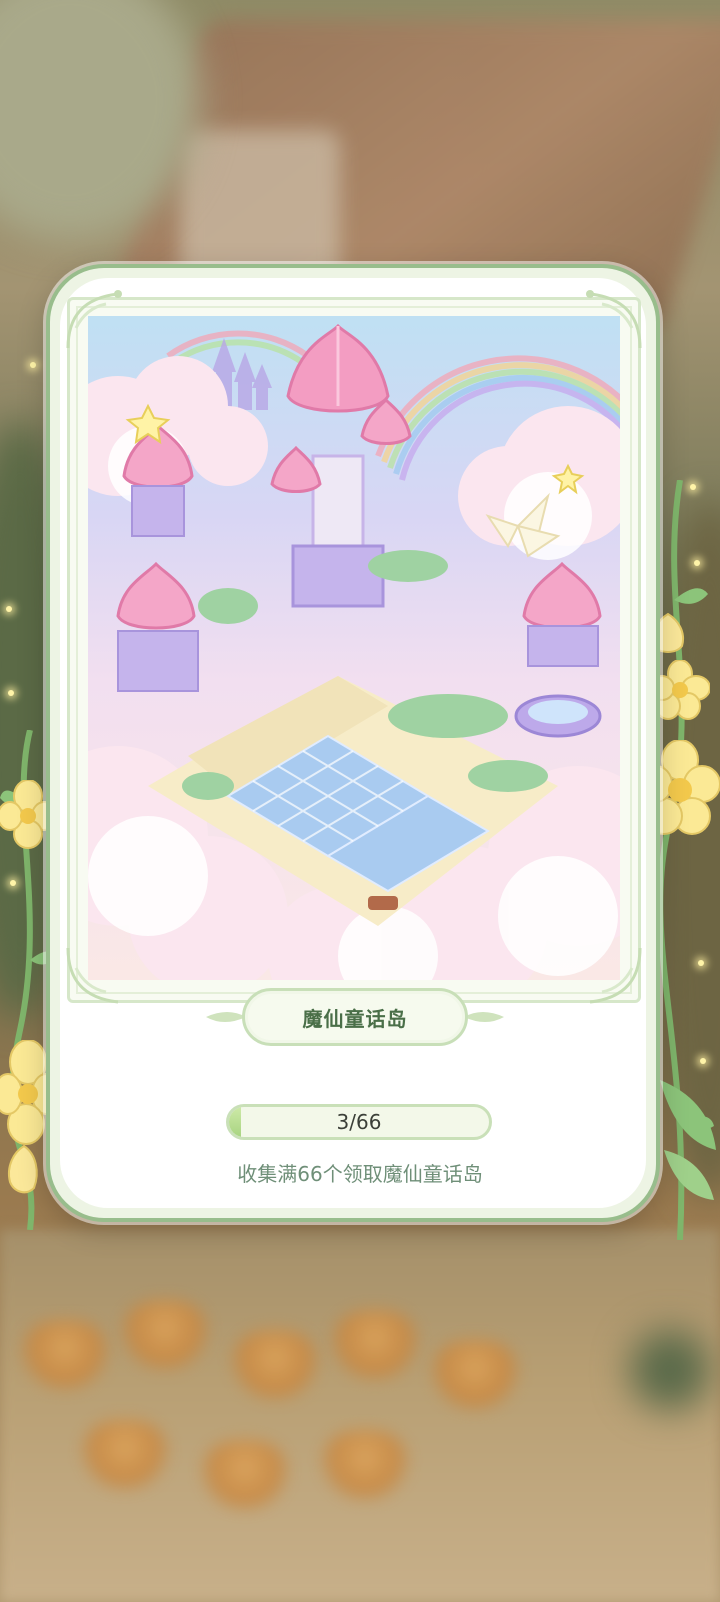 This screenshot has height=1602, width=720. What do you see at coordinates (355, 1017) in the screenshot?
I see `reward-title: 魔仙童话岛` at bounding box center [355, 1017].